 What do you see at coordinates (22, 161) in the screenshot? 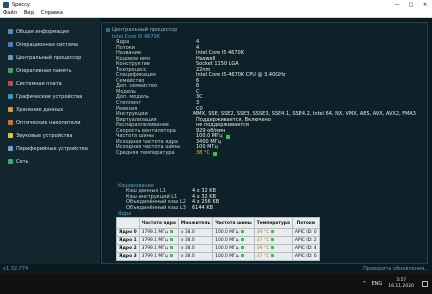
I see `sidebar-item-label: Сеть` at bounding box center [22, 161].